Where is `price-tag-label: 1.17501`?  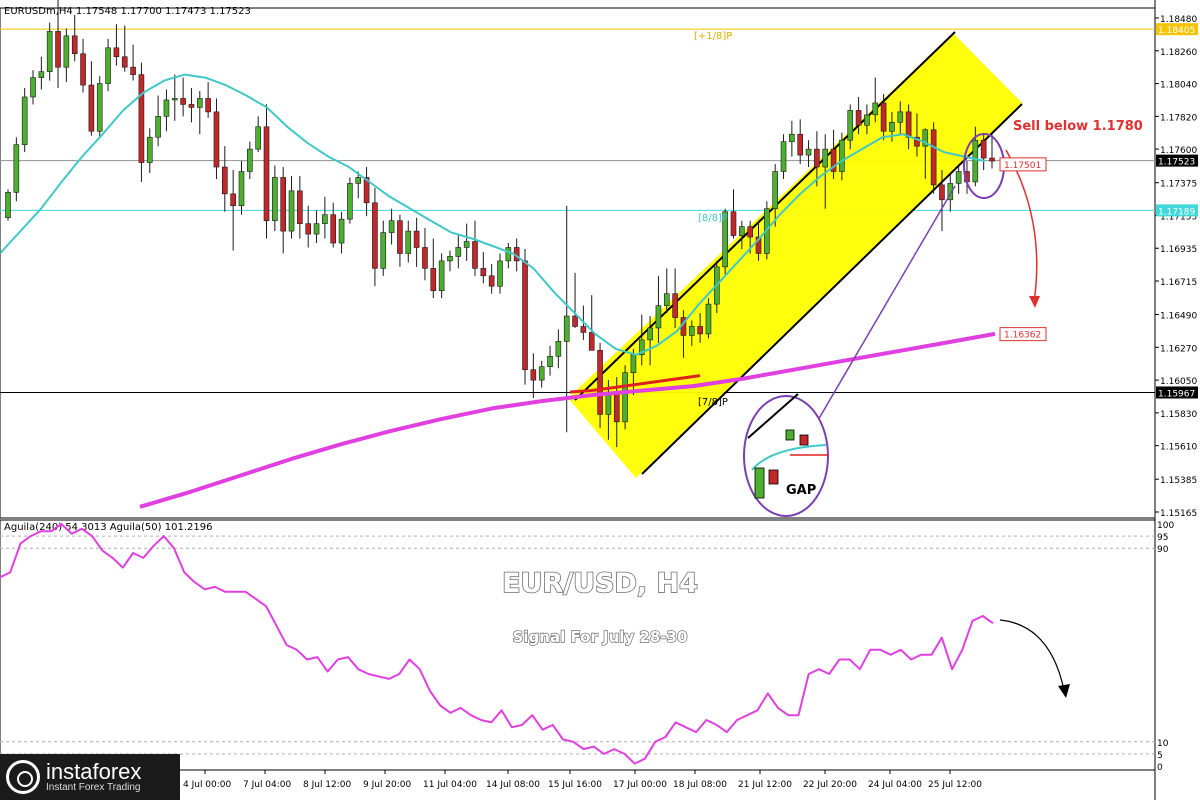 price-tag-label: 1.17501 is located at coordinates (1022, 166).